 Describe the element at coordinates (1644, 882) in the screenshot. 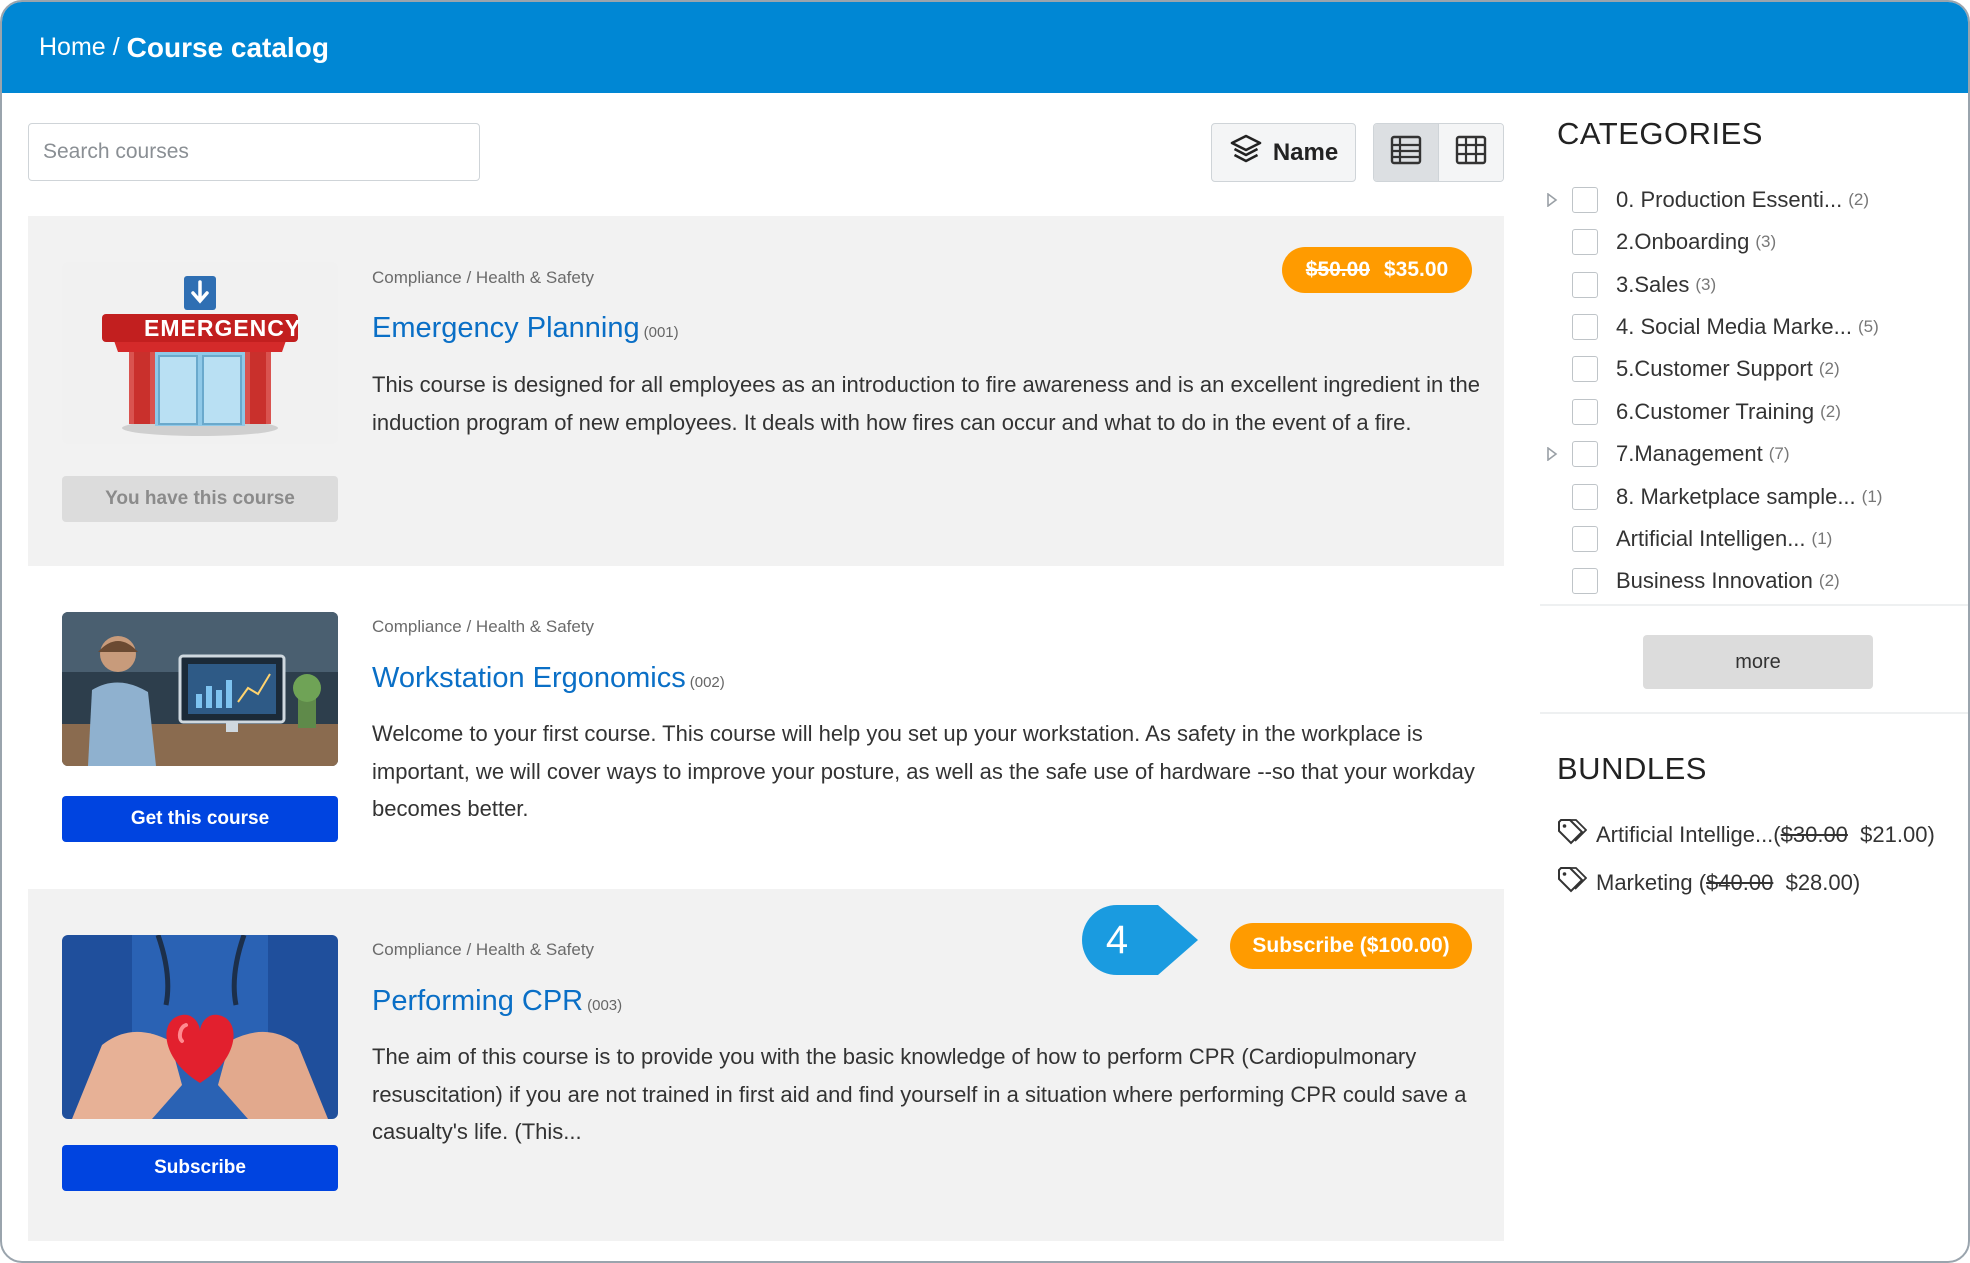

I see `bundle-name: Marketing` at that location.